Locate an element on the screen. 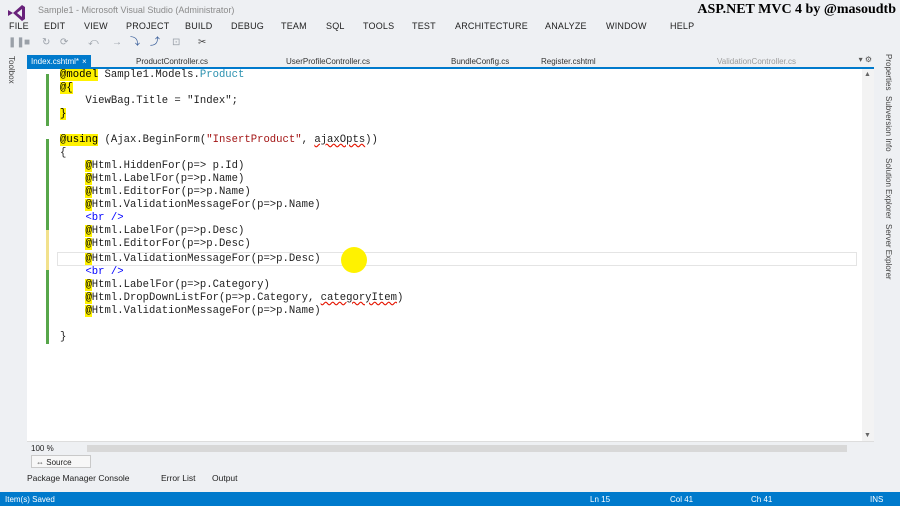 This screenshot has height=506, width=900. code-text: { is located at coordinates (63, 153).